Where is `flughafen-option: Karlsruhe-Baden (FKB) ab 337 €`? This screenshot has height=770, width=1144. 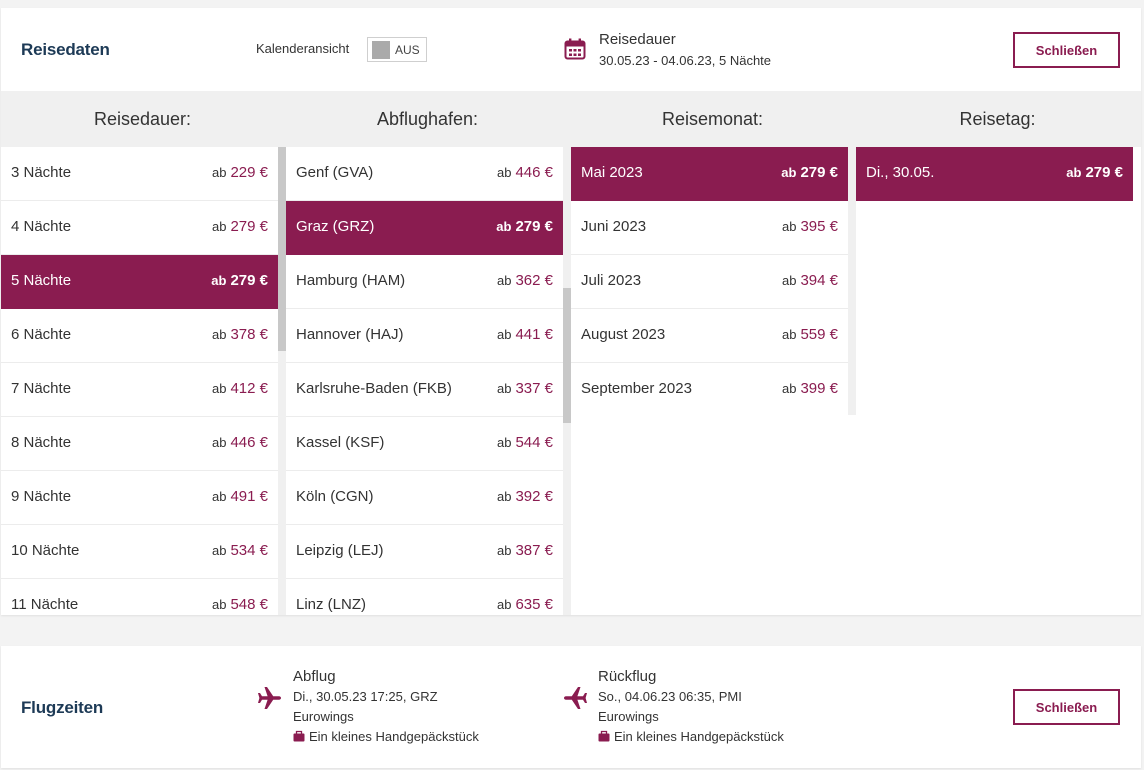
flughafen-option: Karlsruhe-Baden (FKB) ab 337 € is located at coordinates (424, 390).